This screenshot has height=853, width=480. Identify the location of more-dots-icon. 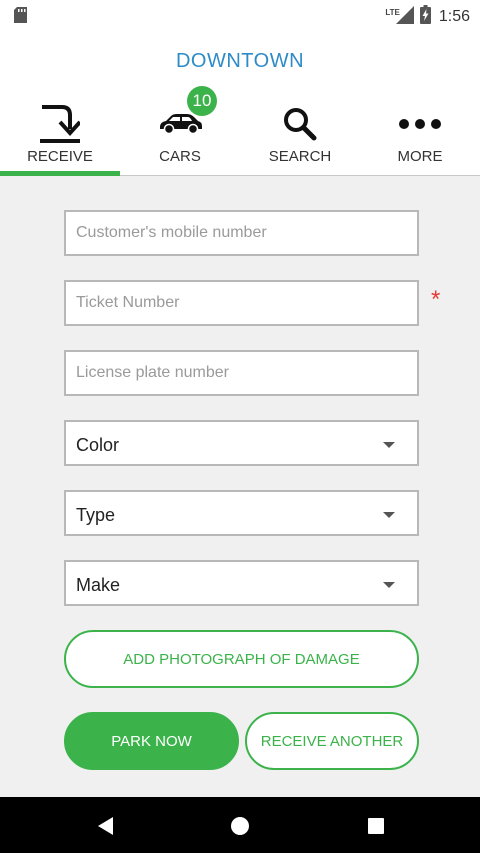
(420, 124).